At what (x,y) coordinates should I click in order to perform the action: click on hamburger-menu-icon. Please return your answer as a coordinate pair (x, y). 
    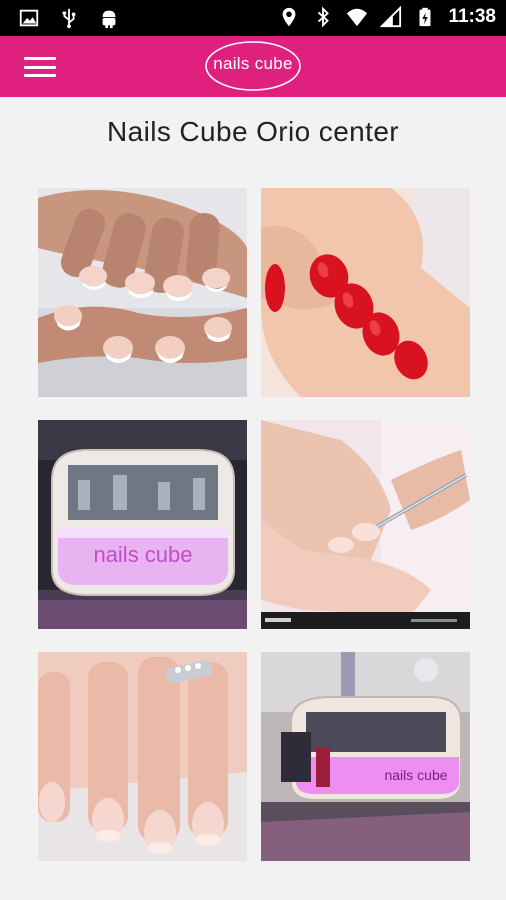
    Looking at the image, I should click on (40, 67).